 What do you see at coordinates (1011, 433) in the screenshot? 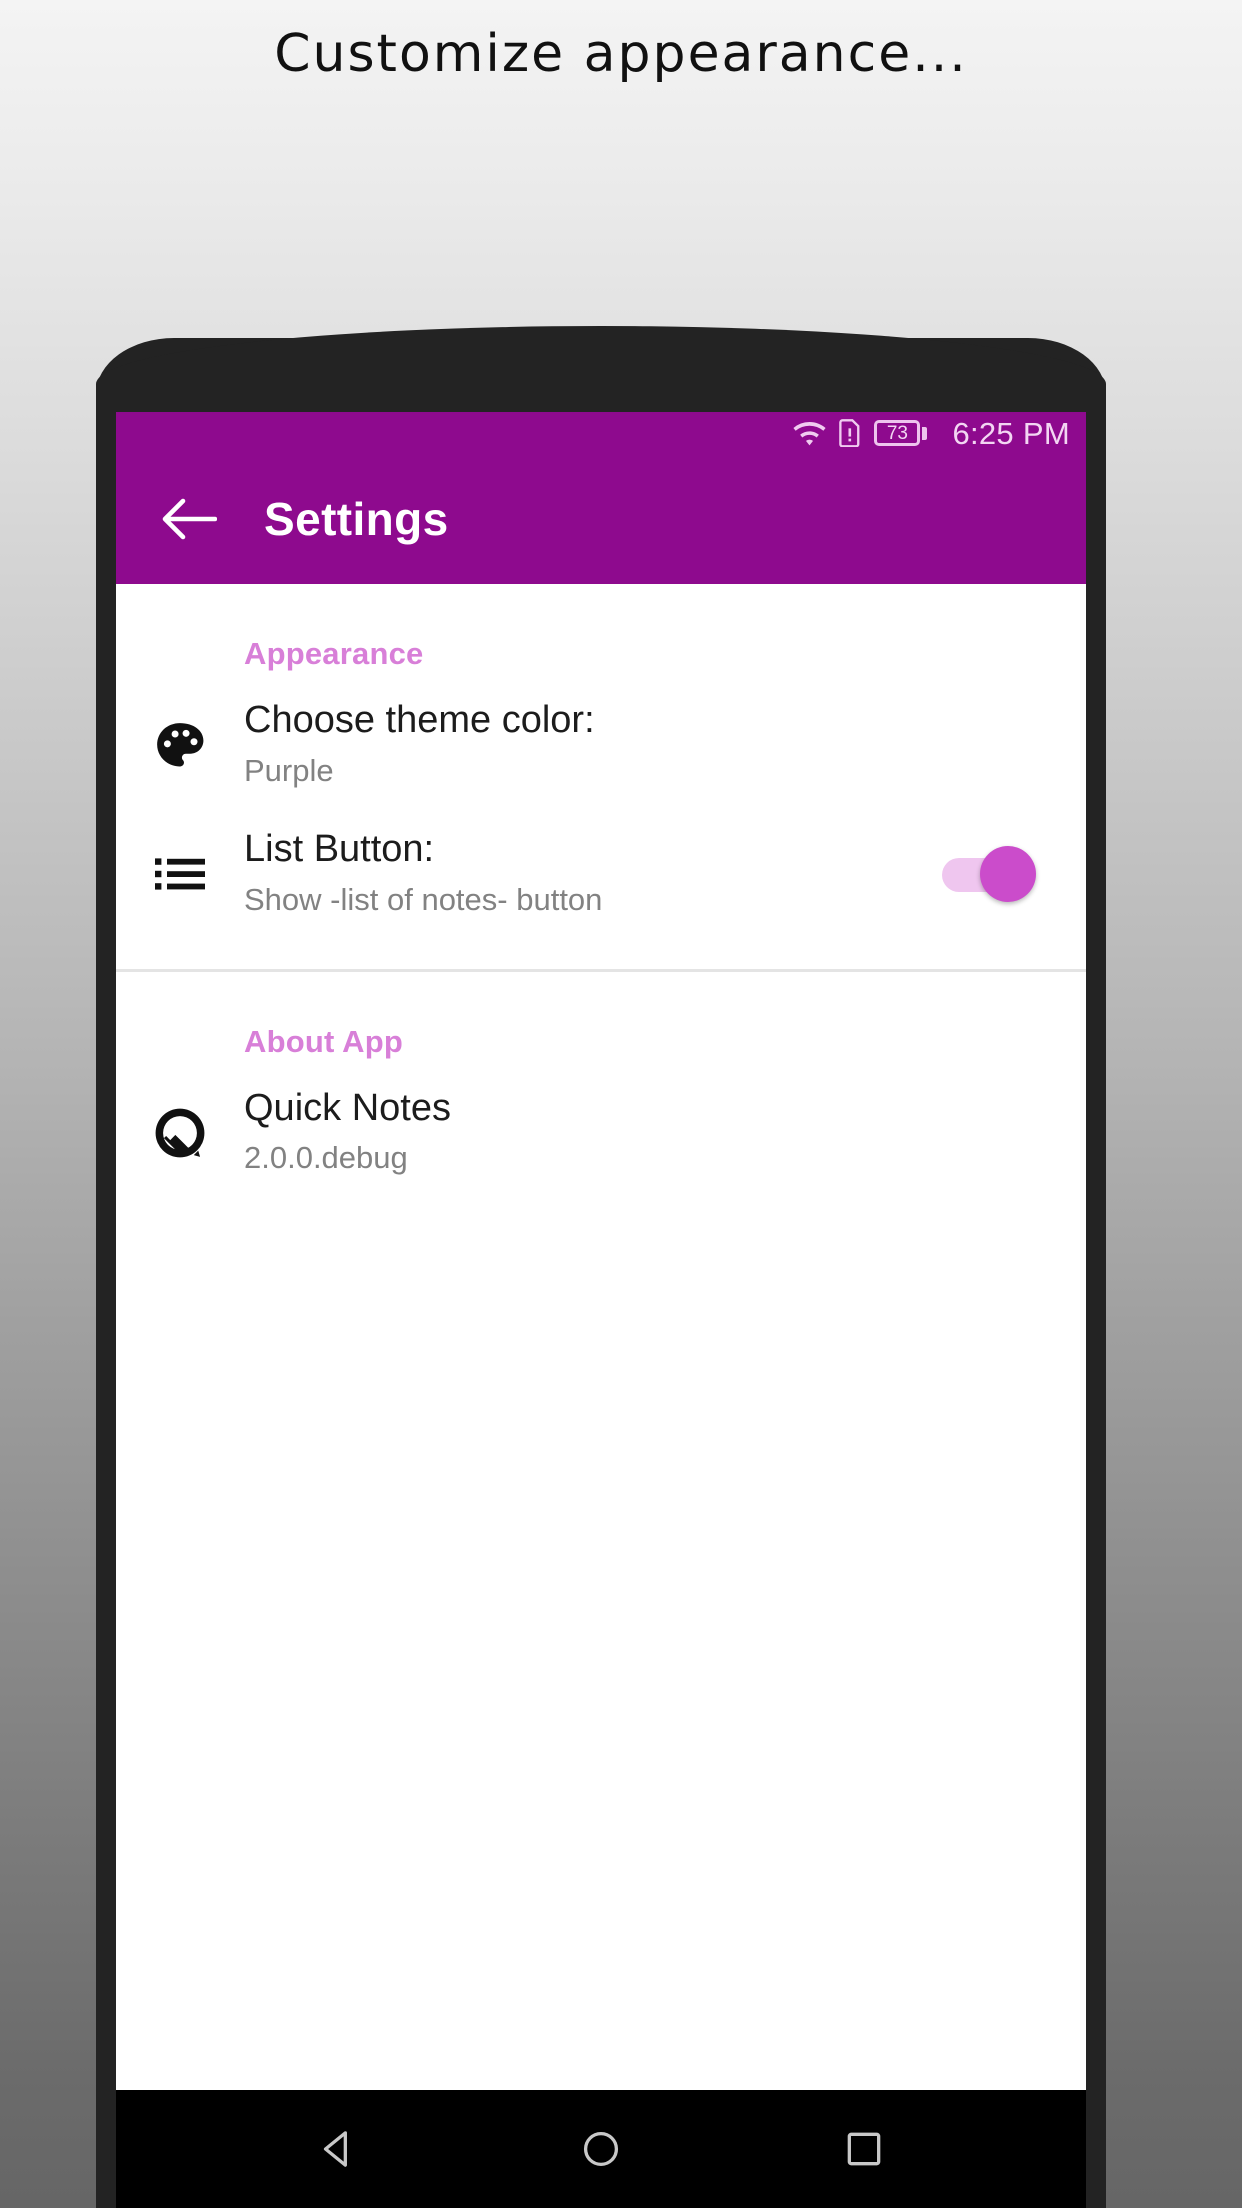
I see `status-bar-clock: 6:25 PM` at bounding box center [1011, 433].